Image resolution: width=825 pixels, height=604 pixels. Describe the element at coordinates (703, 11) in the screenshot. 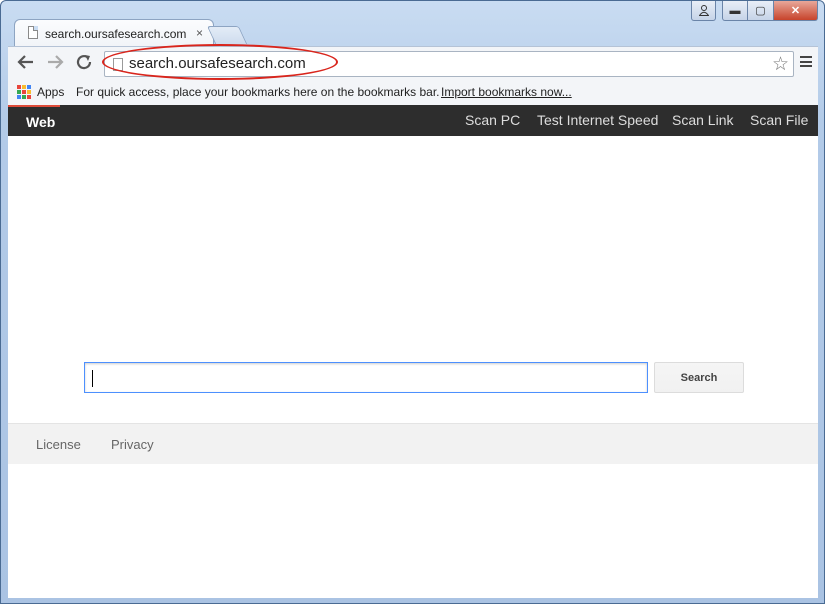

I see `user-icon` at that location.